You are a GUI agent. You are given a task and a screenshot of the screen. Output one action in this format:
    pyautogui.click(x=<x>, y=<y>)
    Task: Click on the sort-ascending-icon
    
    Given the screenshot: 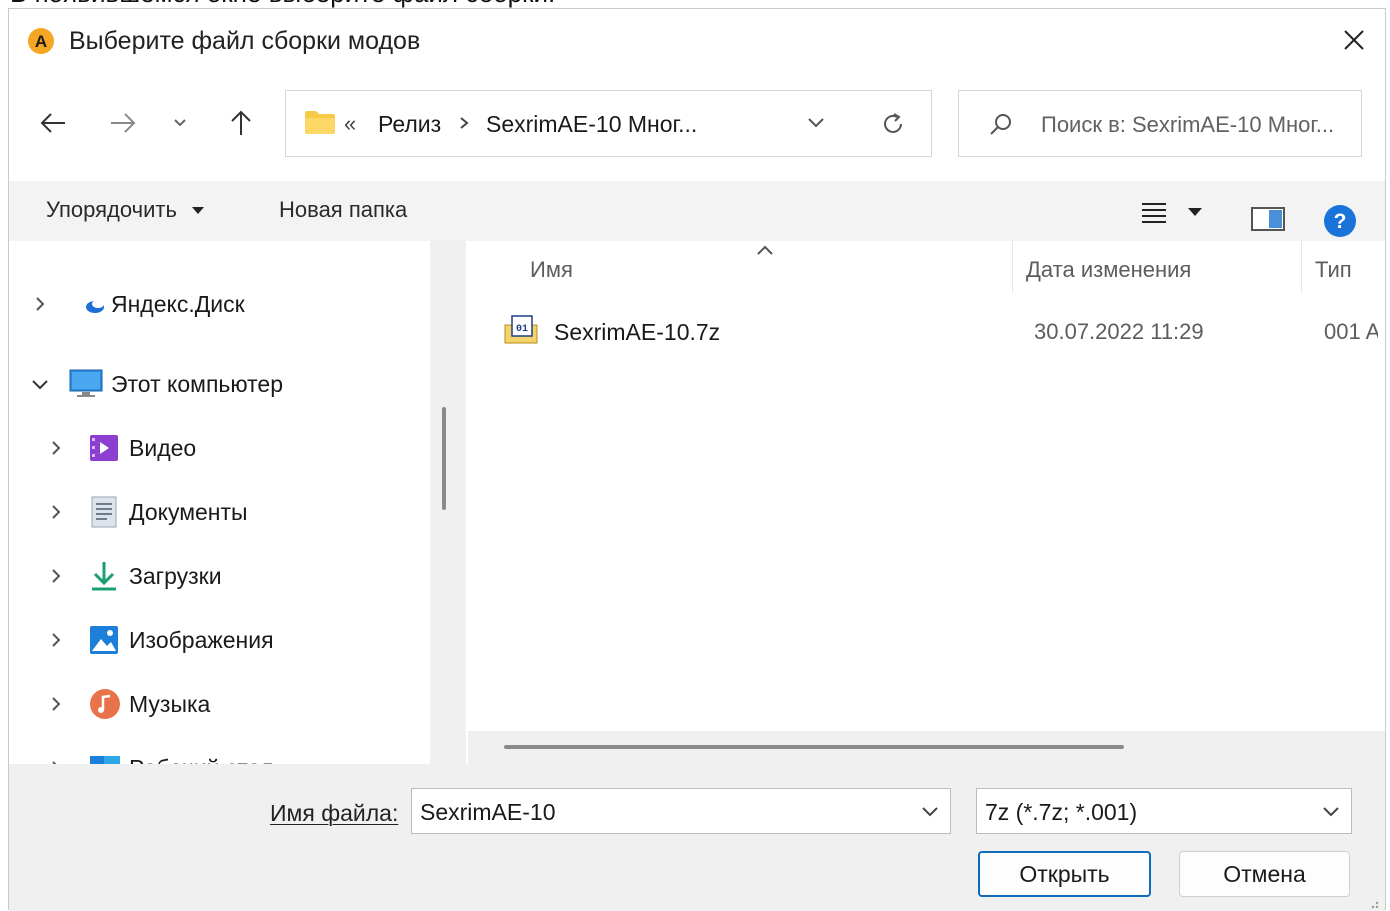 What is the action you would take?
    pyautogui.click(x=765, y=250)
    